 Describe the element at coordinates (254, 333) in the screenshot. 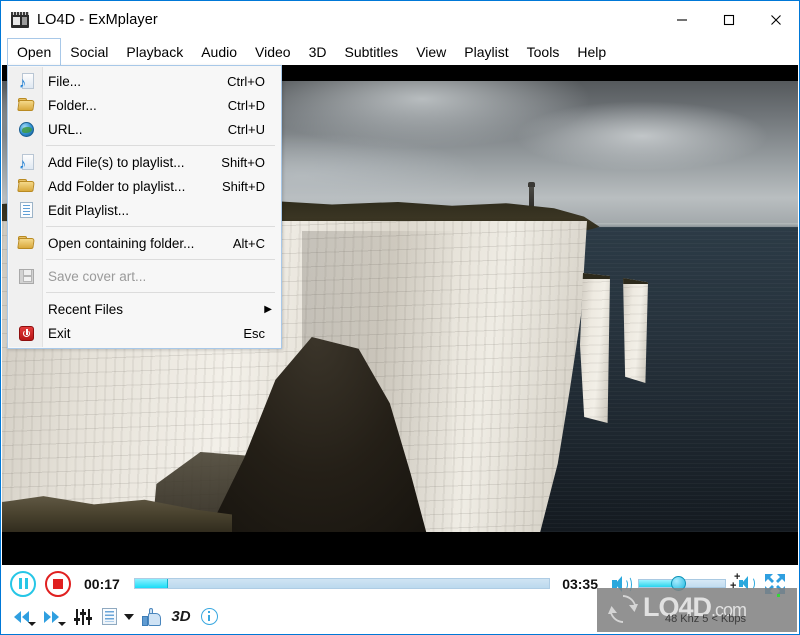

I see `menu-item-exit-accel: Esc` at that location.